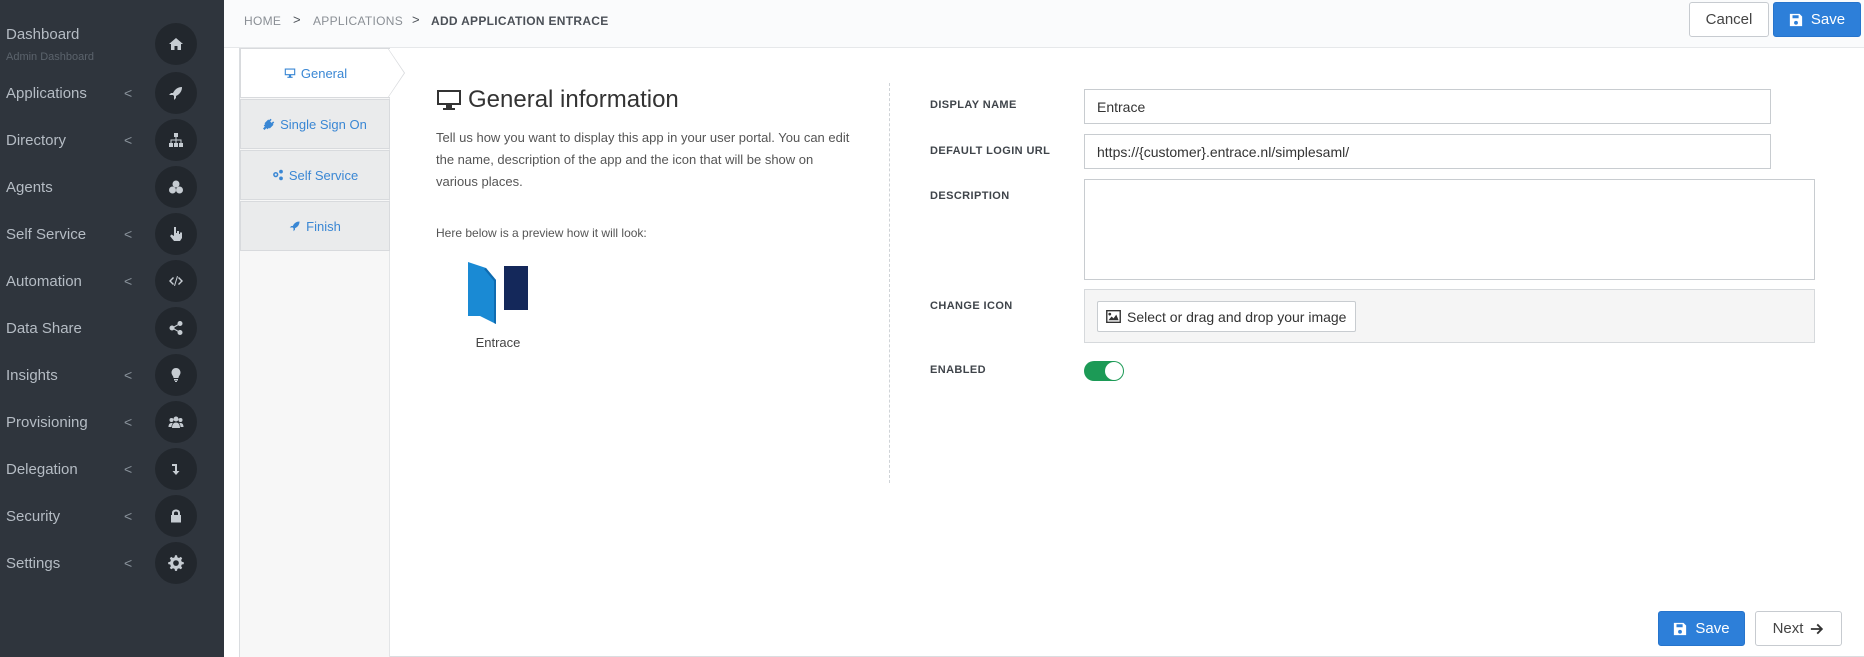 This screenshot has height=657, width=1864. I want to click on sidebar-item-data-share: Data Share, so click(112, 328).